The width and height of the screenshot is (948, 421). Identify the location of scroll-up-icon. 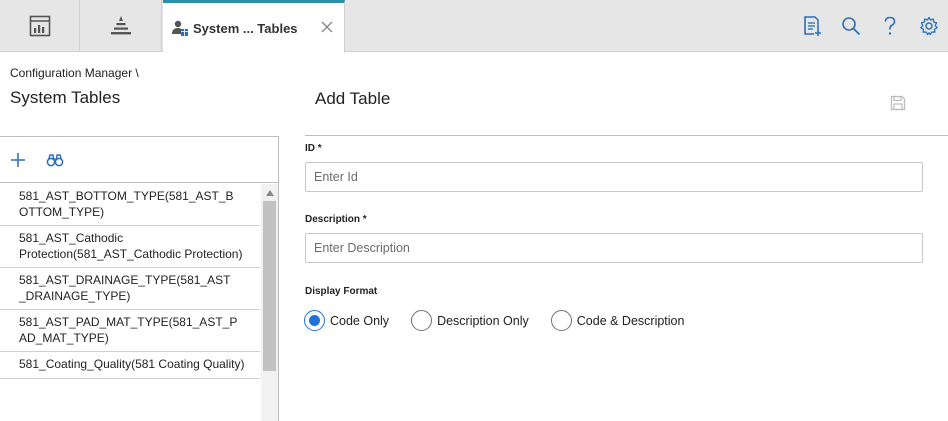
(269, 192).